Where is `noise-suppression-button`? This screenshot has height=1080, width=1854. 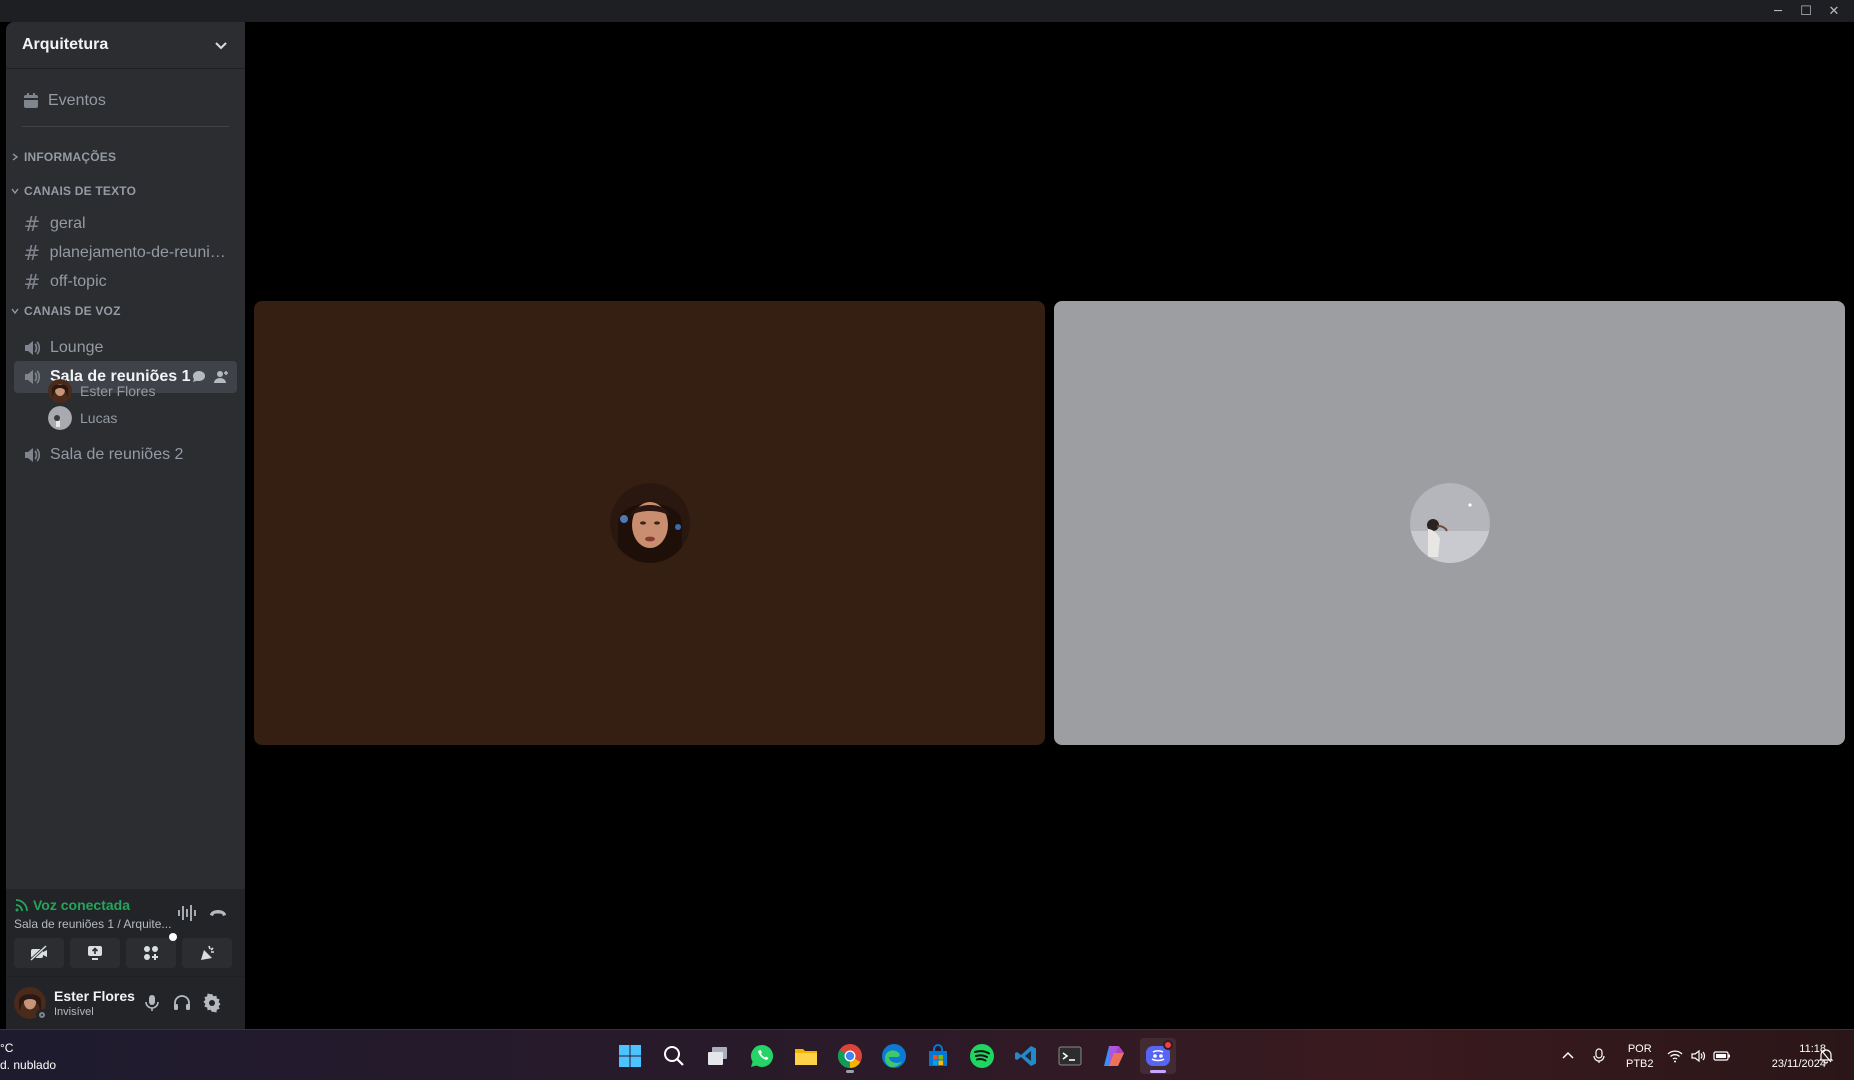 noise-suppression-button is located at coordinates (187, 913).